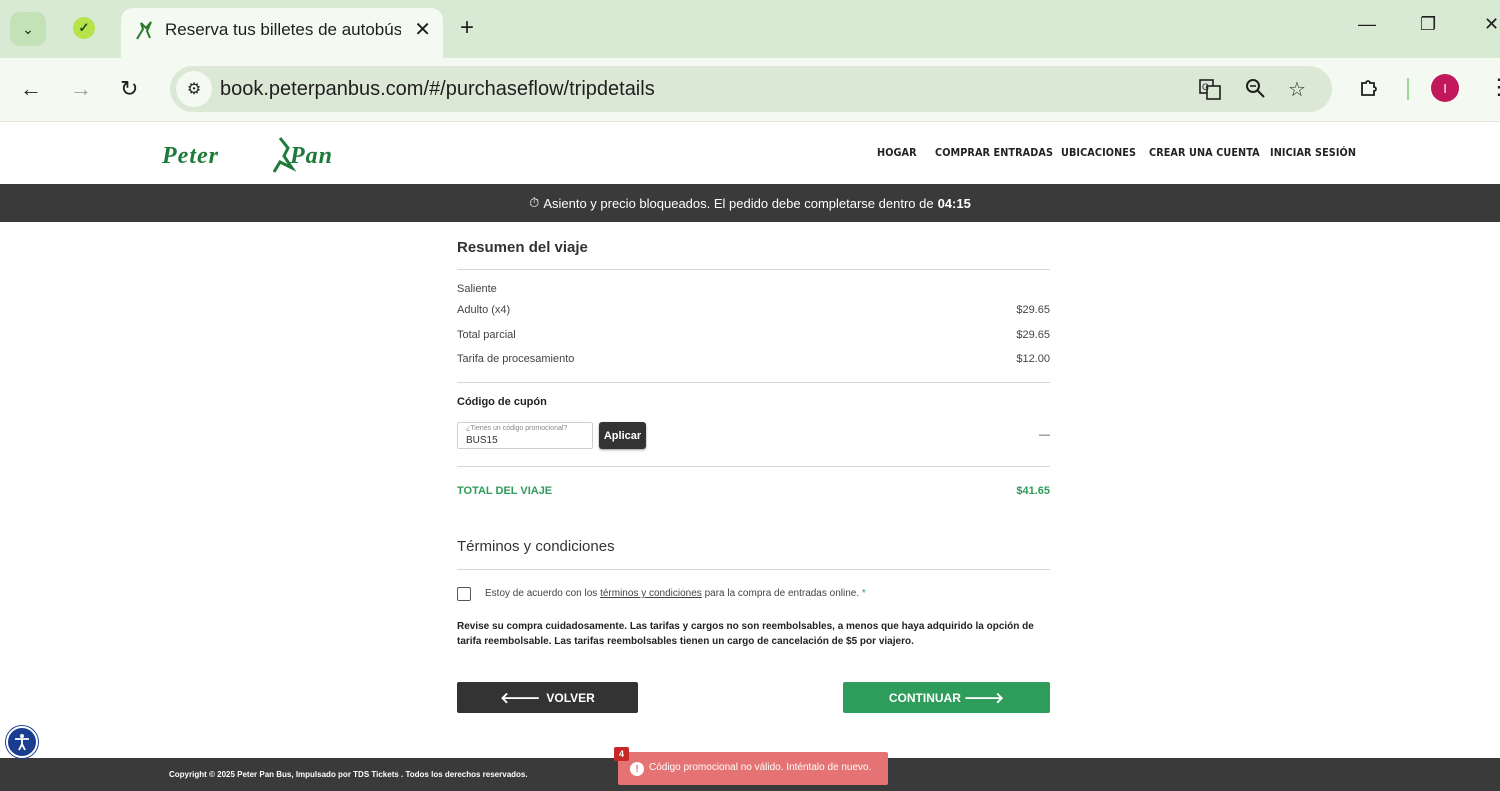  I want to click on agree-text-before: Estoy de acuerdo con los, so click(541, 593).